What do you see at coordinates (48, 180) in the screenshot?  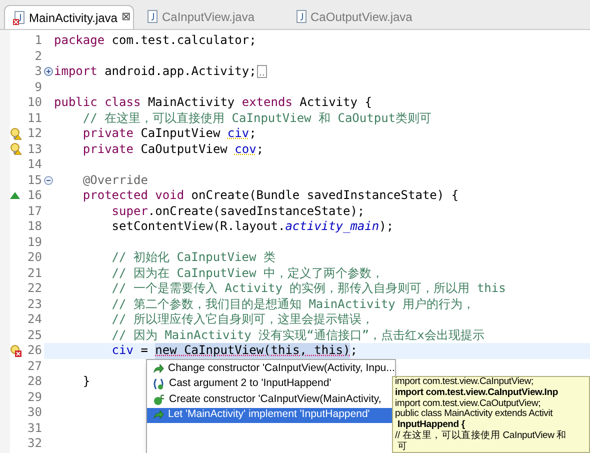 I see `collapse-icon` at bounding box center [48, 180].